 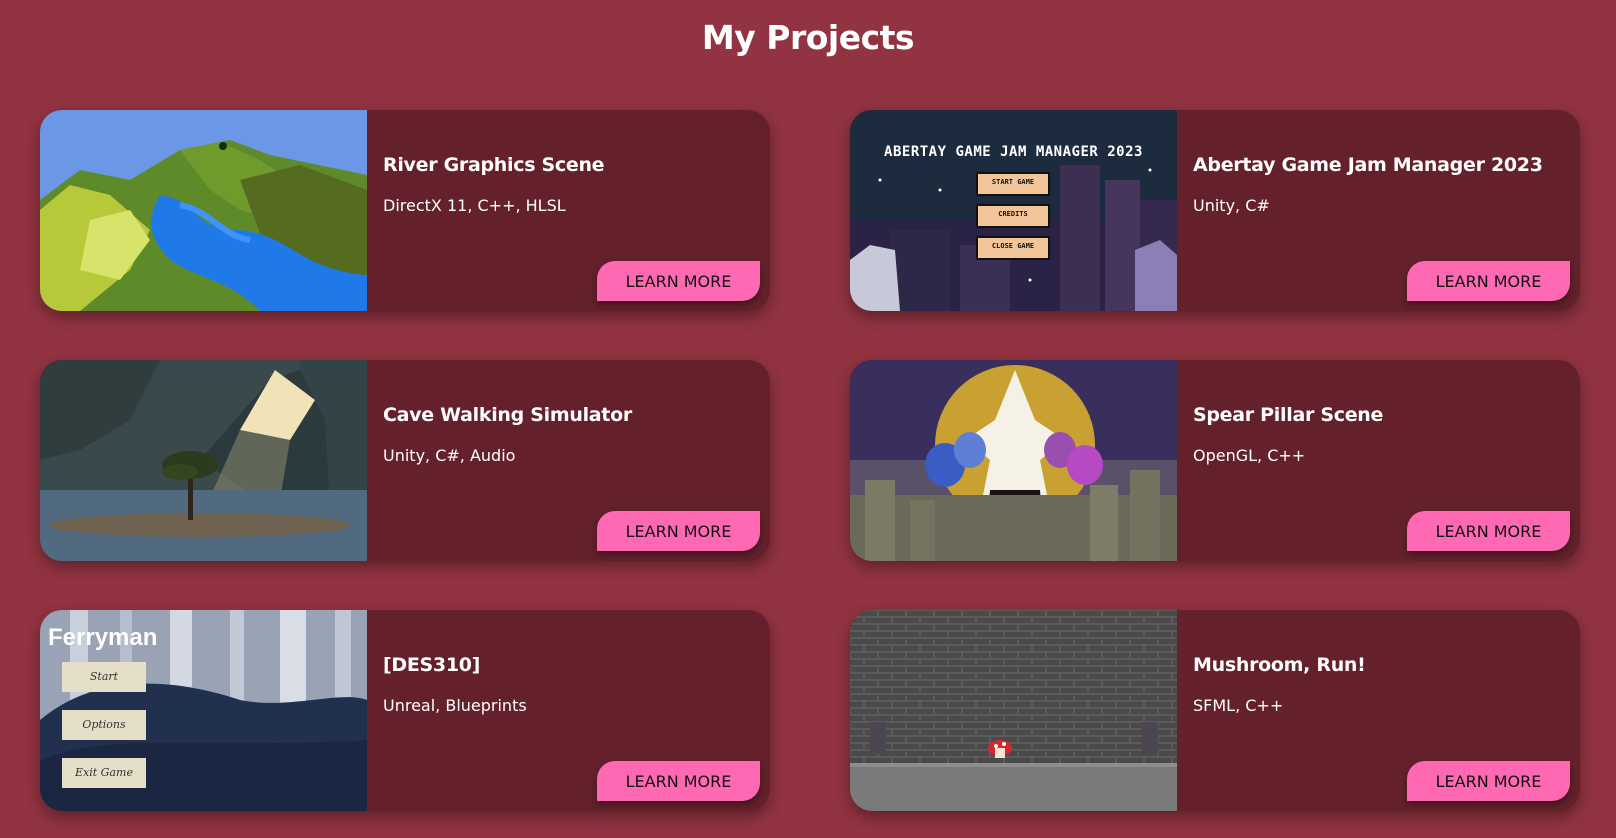 What do you see at coordinates (104, 724) in the screenshot?
I see `ferryman-menu-options: Options` at bounding box center [104, 724].